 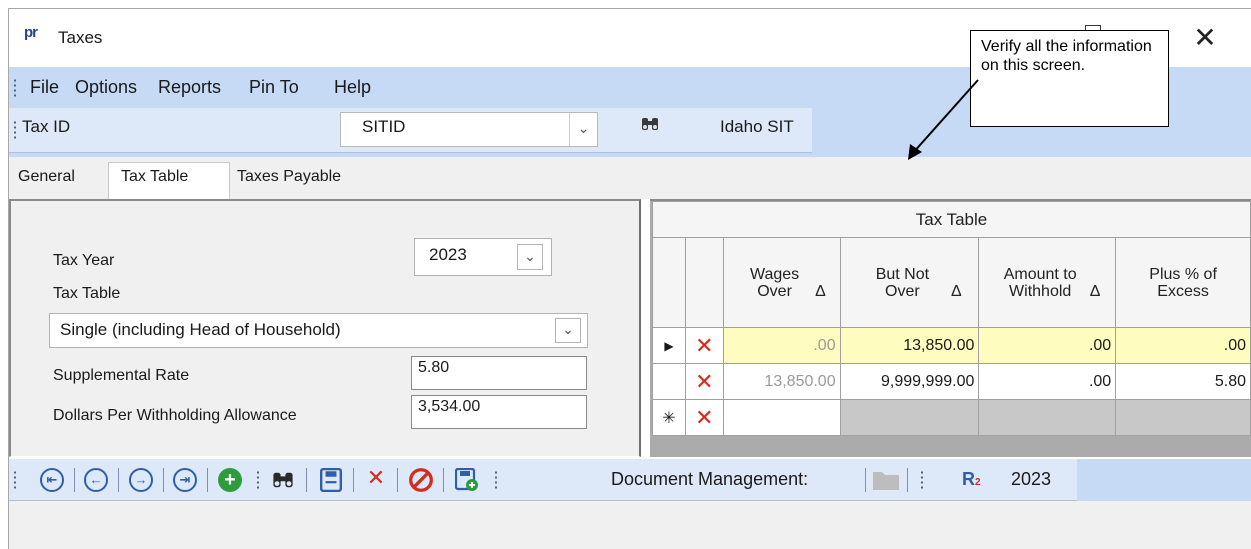 What do you see at coordinates (121, 375) in the screenshot?
I see `supplemental-rate-label: Supplemental Rate` at bounding box center [121, 375].